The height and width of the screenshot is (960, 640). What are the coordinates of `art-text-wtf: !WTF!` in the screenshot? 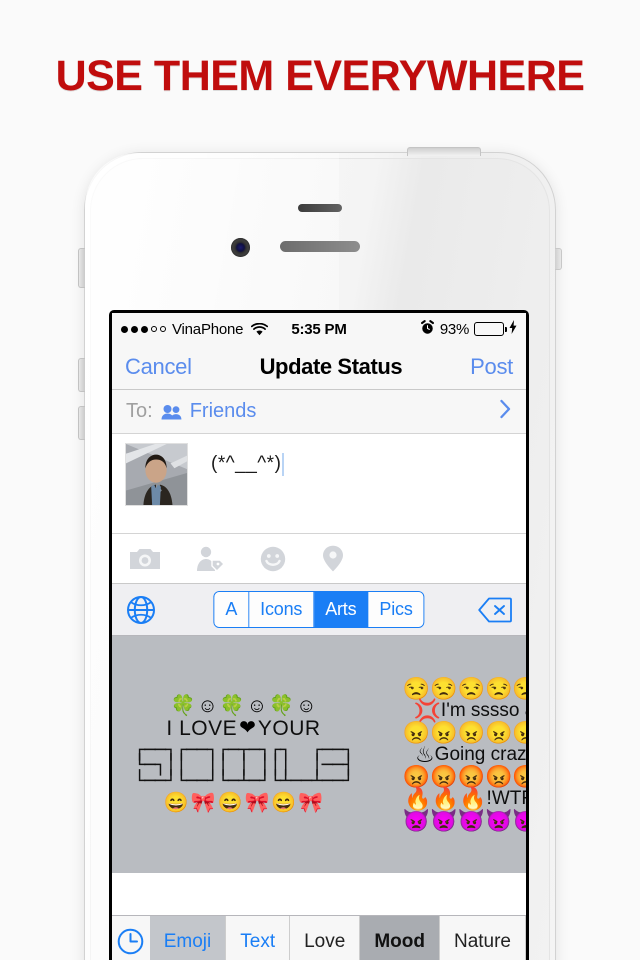 It's located at (506, 798).